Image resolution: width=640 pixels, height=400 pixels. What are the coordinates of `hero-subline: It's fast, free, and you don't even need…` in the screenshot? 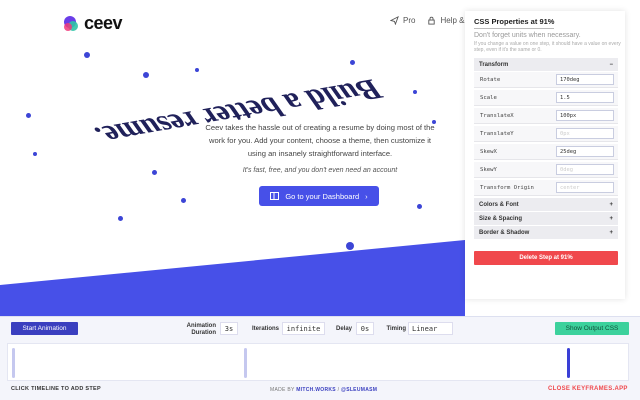 It's located at (320, 170).